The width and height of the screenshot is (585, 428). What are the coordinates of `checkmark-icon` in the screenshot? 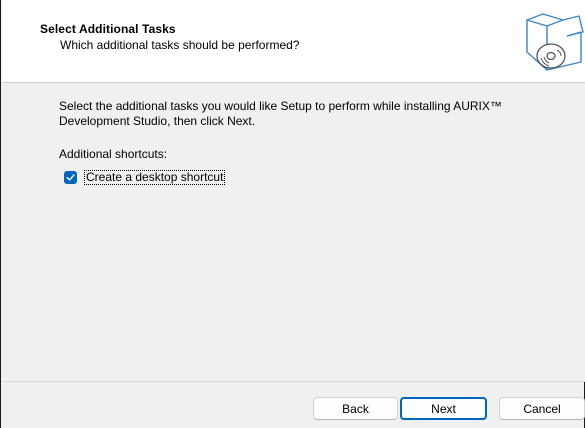 It's located at (70, 177).